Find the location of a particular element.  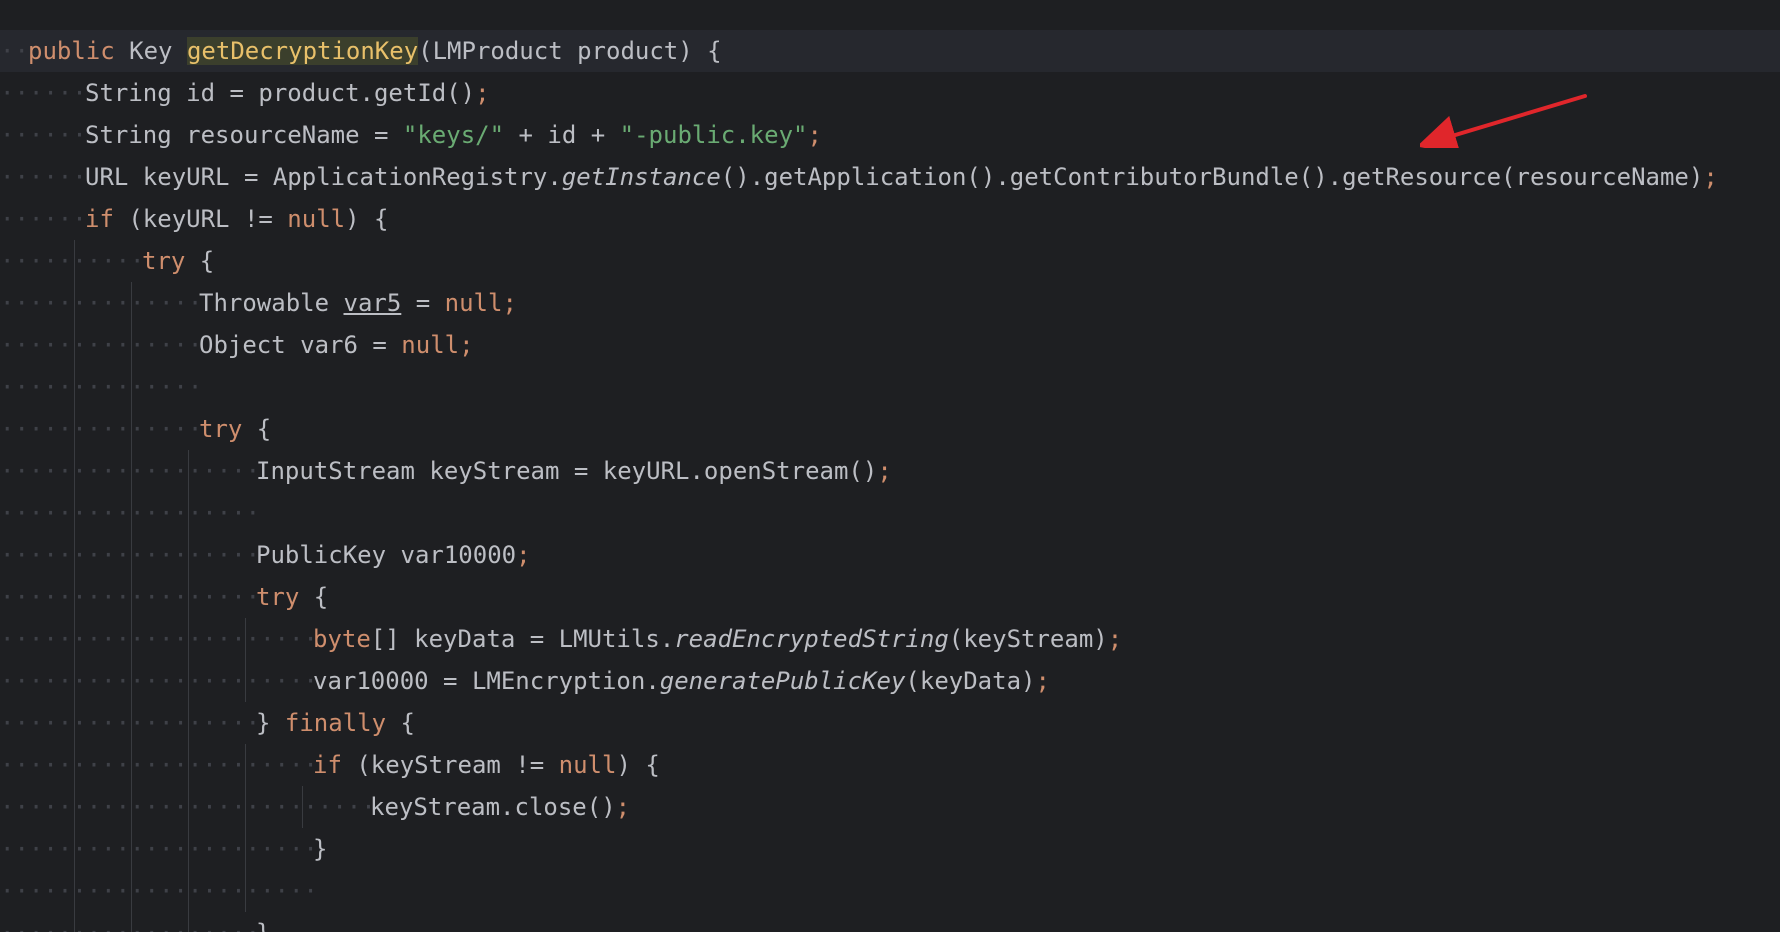

code-token: getDecryptionKey is located at coordinates (302, 51).